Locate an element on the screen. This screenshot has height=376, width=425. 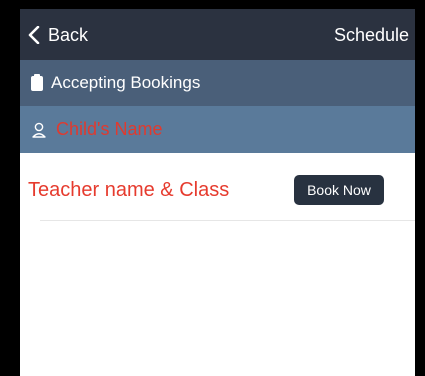
book-now-button: Book Now is located at coordinates (339, 190).